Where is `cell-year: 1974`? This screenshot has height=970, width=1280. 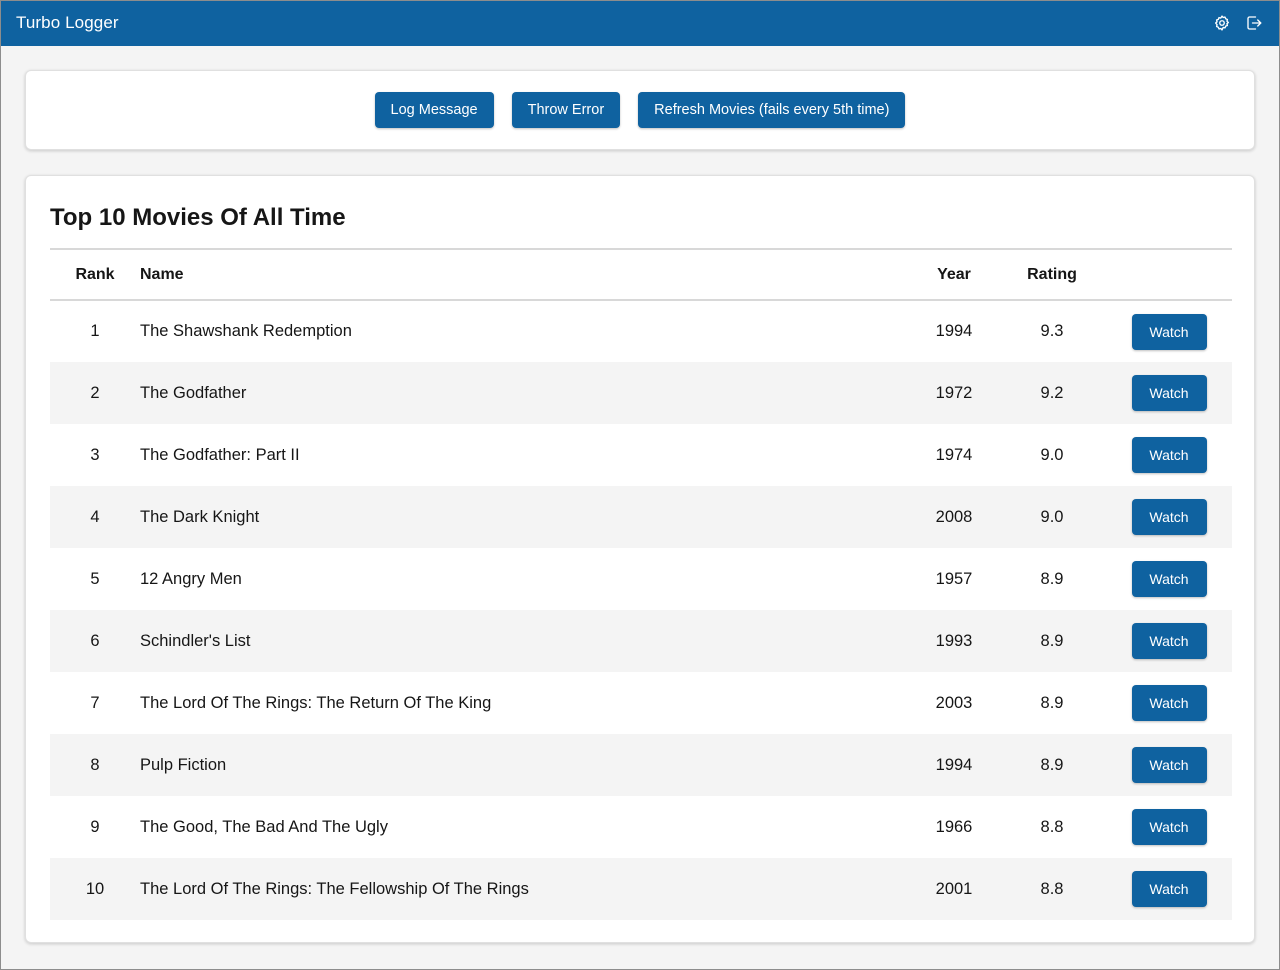
cell-year: 1974 is located at coordinates (954, 454).